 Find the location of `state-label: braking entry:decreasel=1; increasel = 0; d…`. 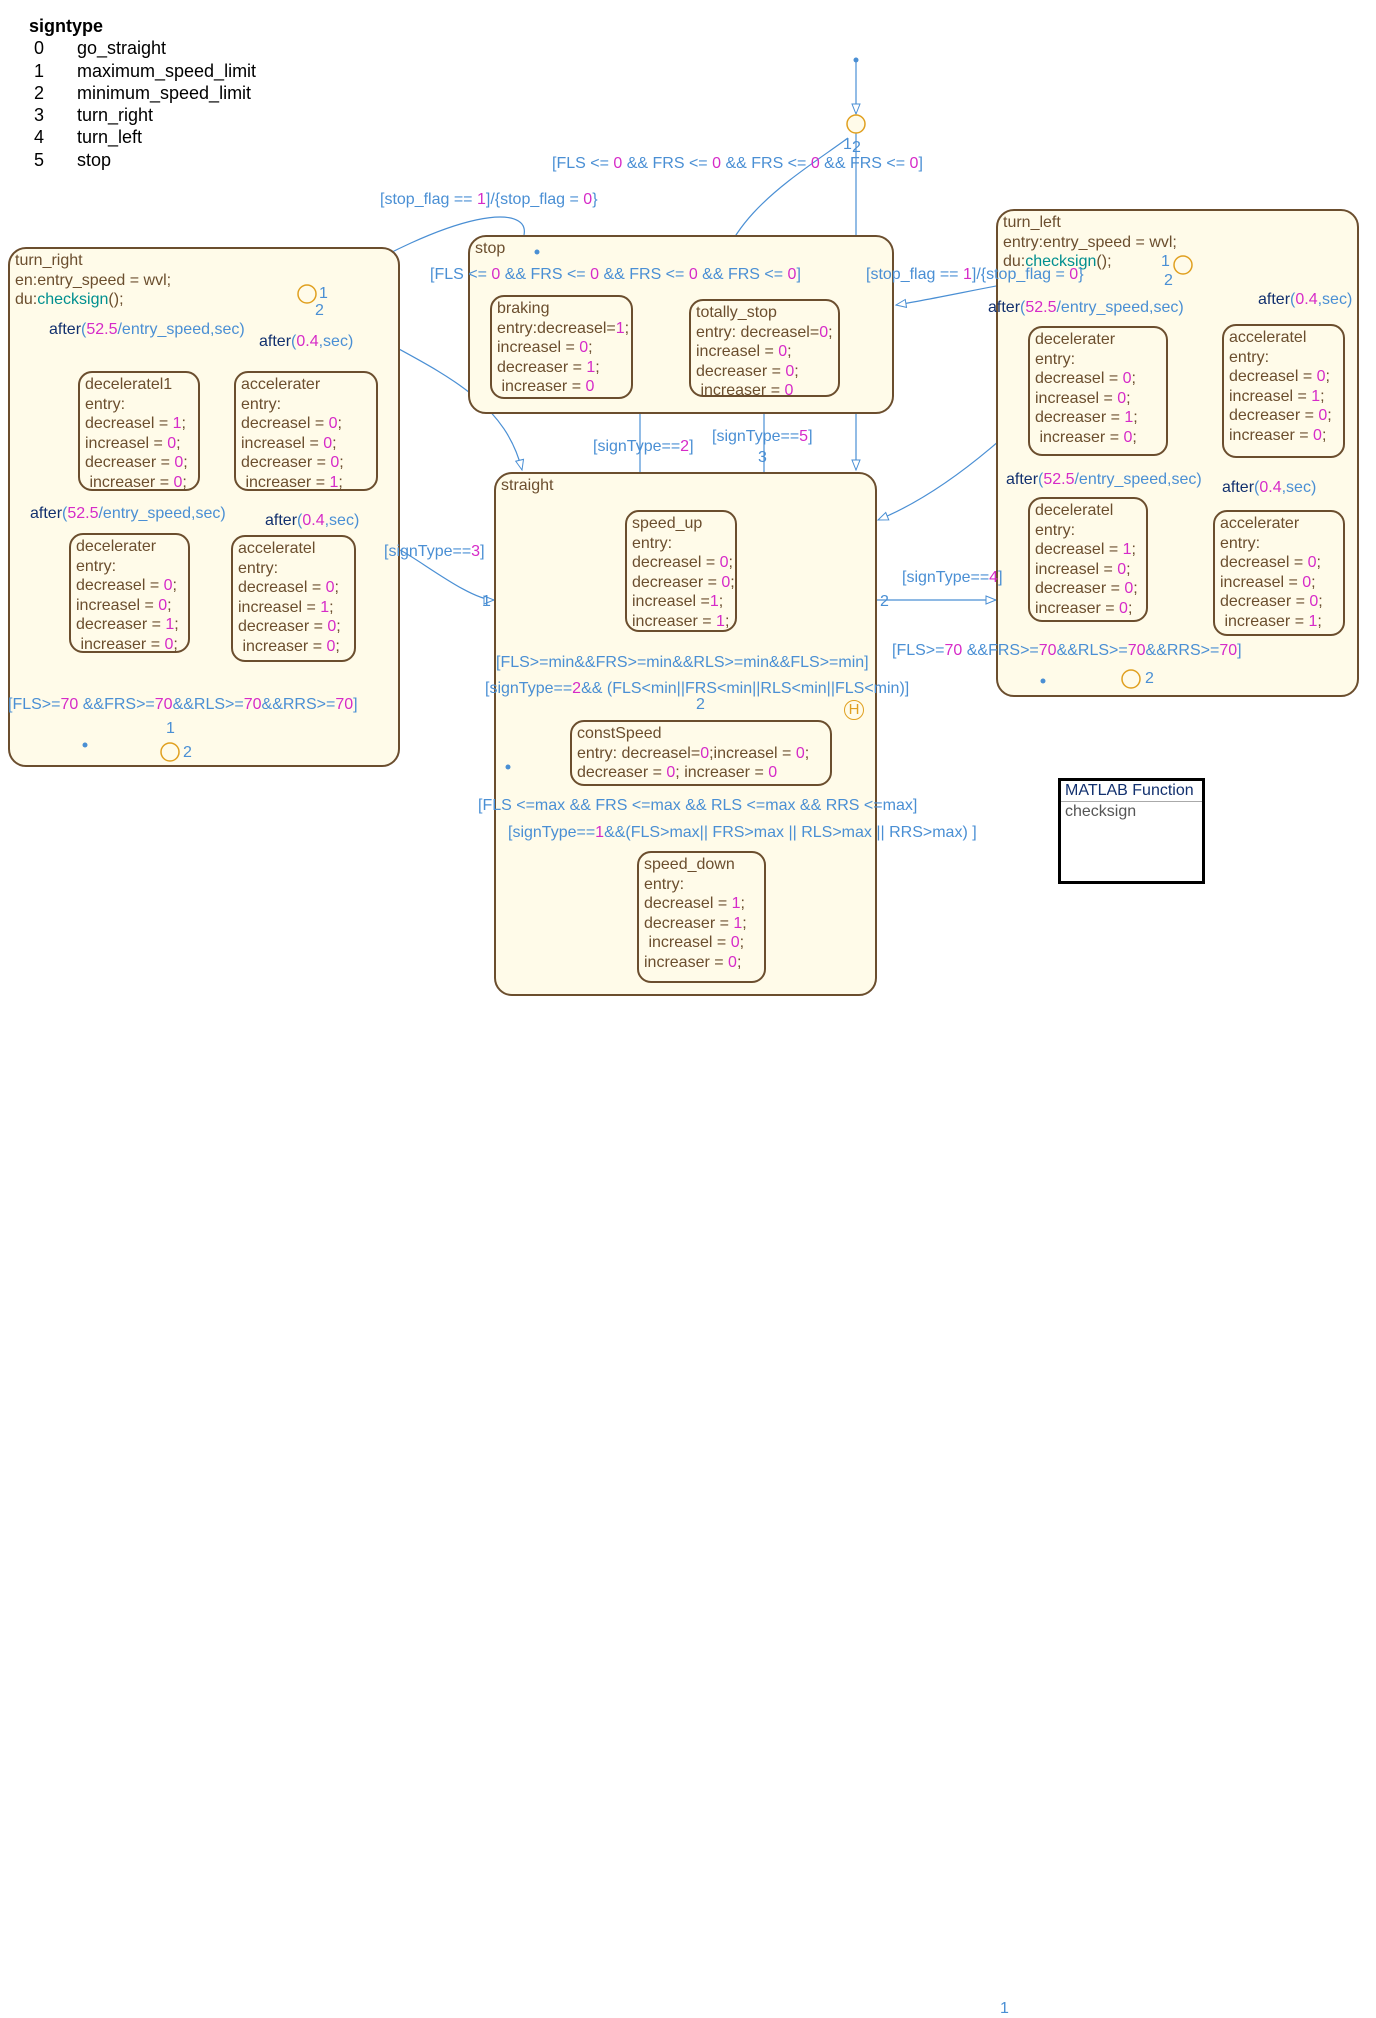

state-label: braking entry:decreasel=1; increasel = 0; d… is located at coordinates (563, 348).